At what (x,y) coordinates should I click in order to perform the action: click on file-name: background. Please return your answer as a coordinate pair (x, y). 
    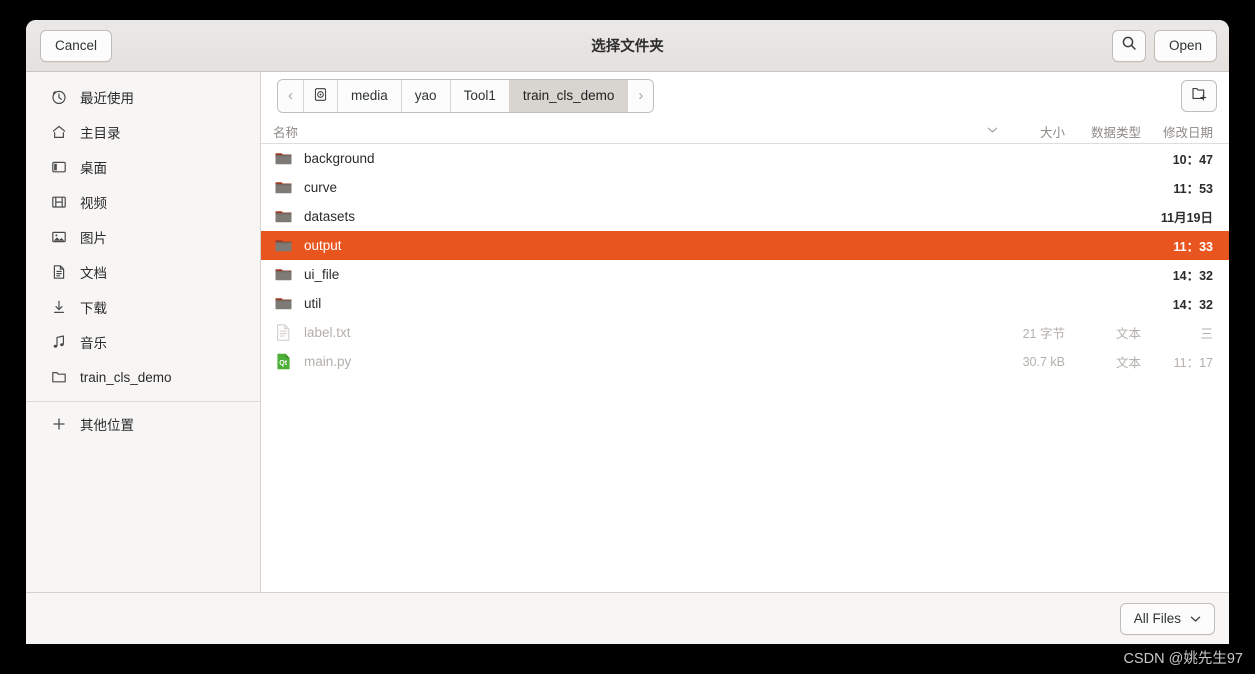
    Looking at the image, I should click on (339, 158).